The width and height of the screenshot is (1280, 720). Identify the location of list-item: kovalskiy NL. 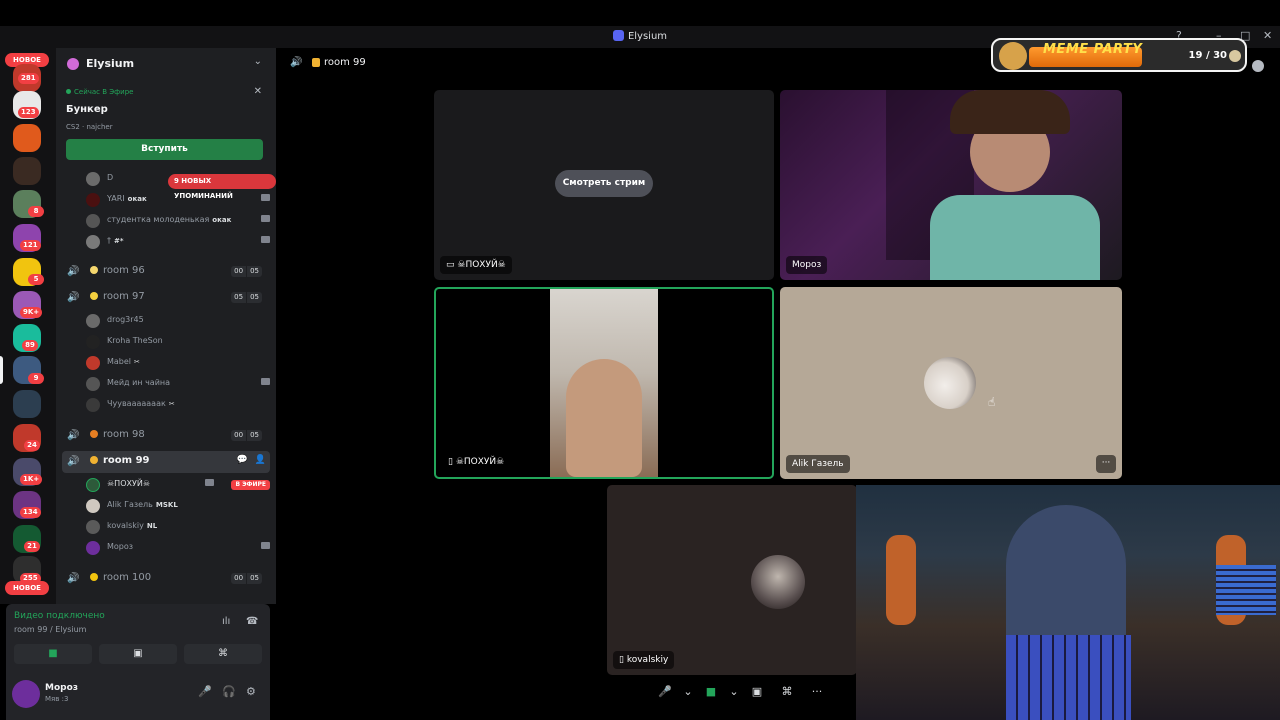
(178, 527).